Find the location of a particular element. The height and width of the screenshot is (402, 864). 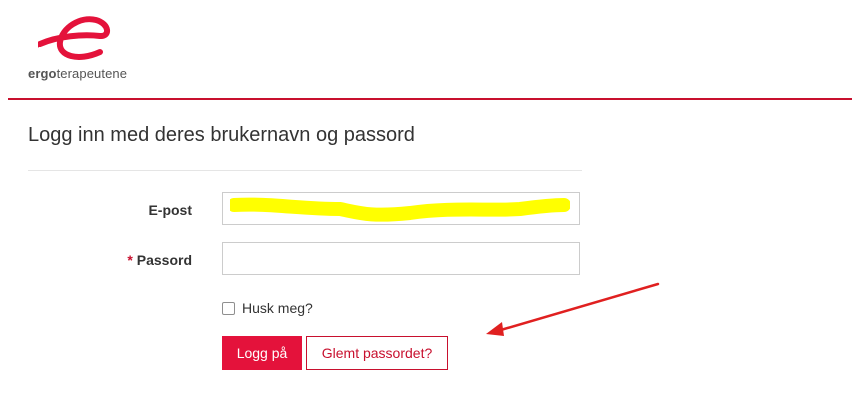

page-title: Logg inn med deres brukernavn og passord is located at coordinates (221, 135).